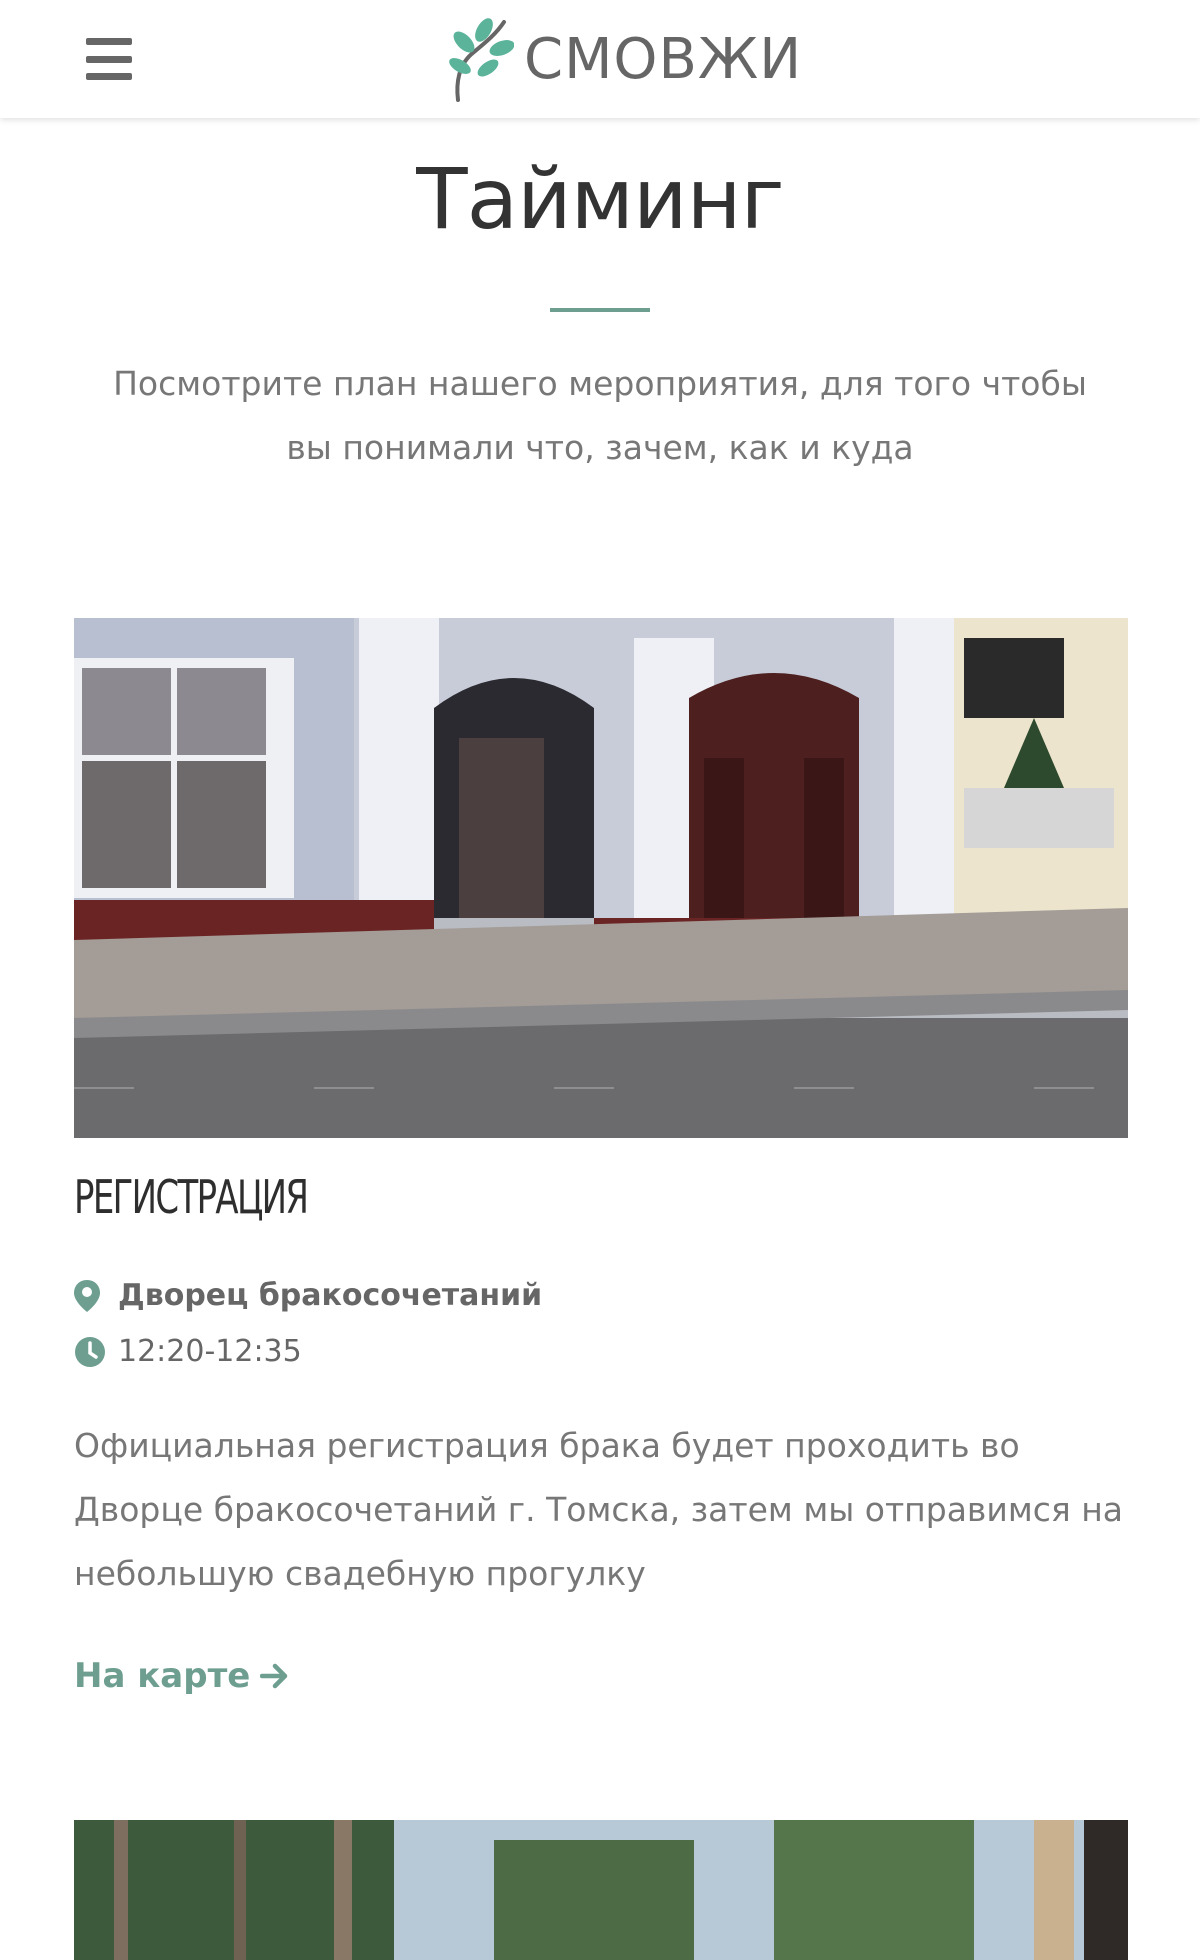 This screenshot has width=1200, height=1960. I want to click on map-link: На карте, so click(182, 1676).